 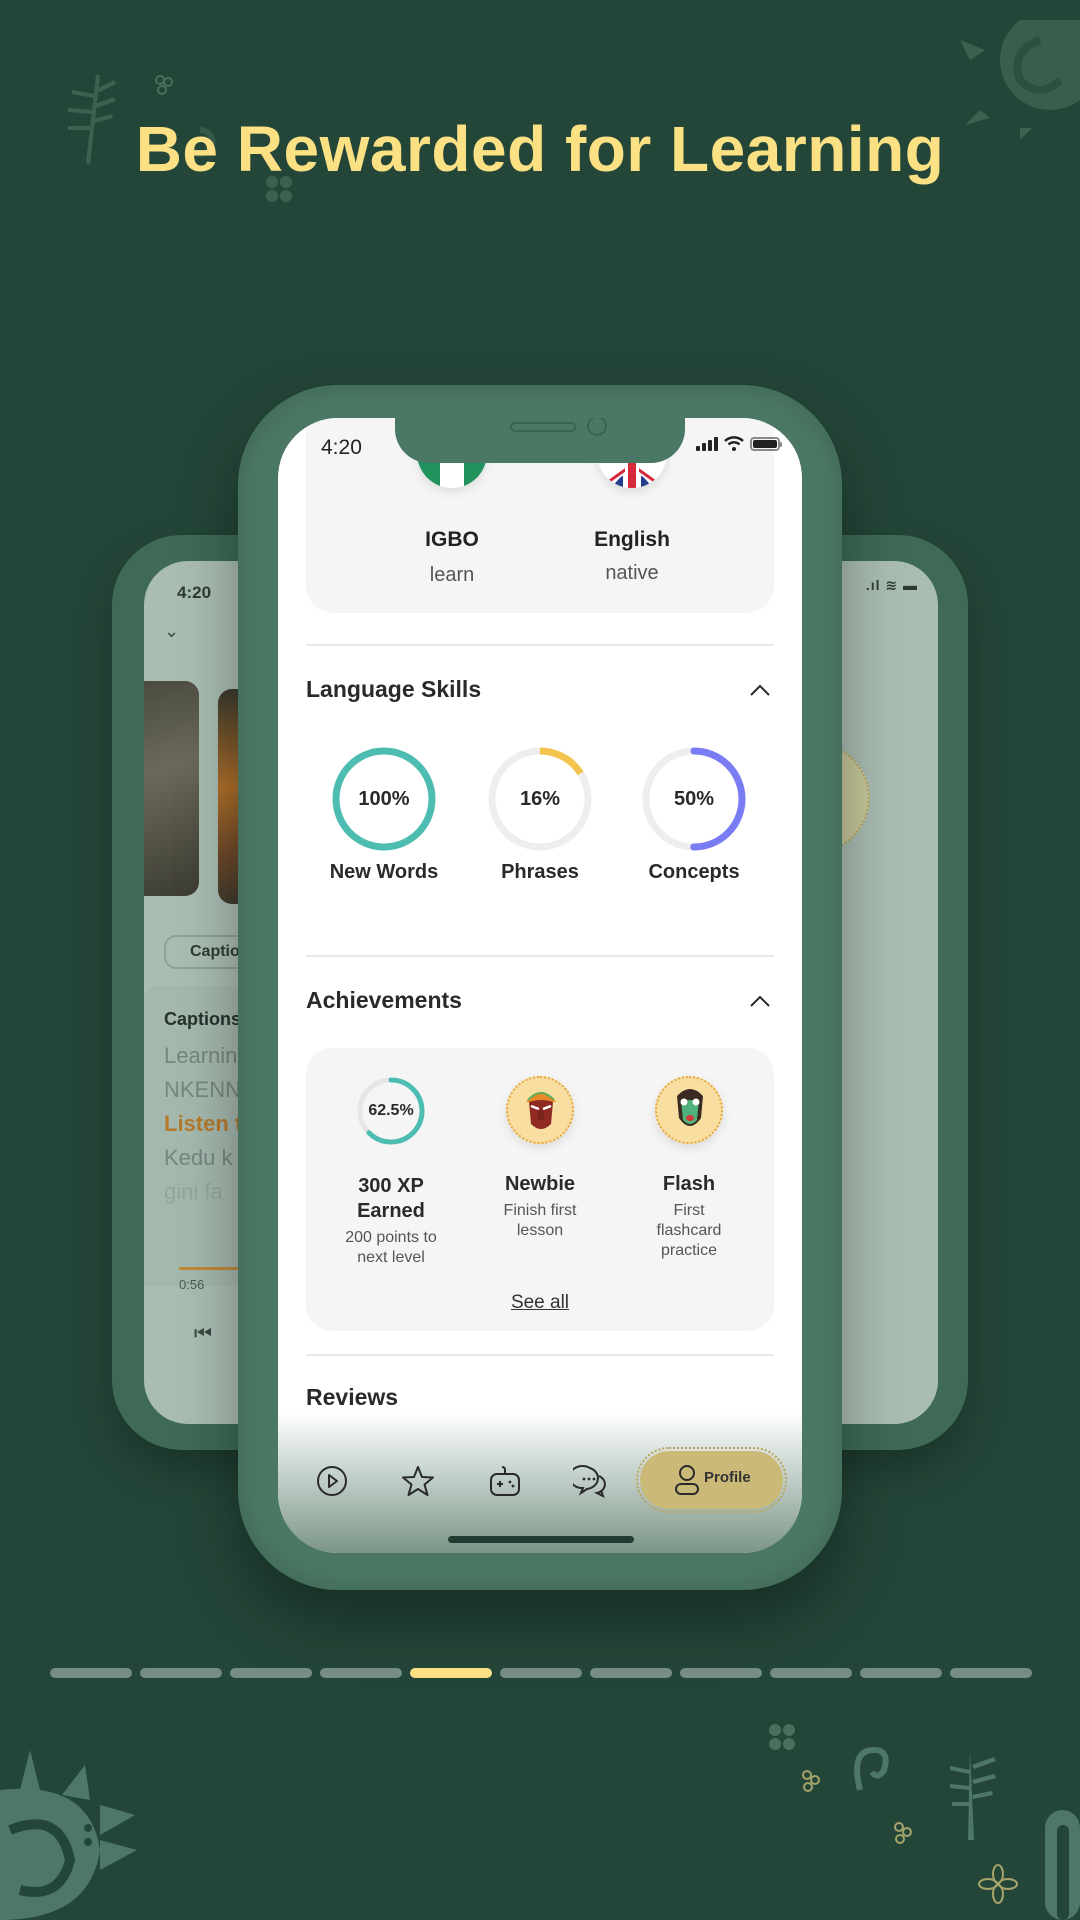 I want to click on clover-outline-decoration-icon, so click(x=998, y=1884).